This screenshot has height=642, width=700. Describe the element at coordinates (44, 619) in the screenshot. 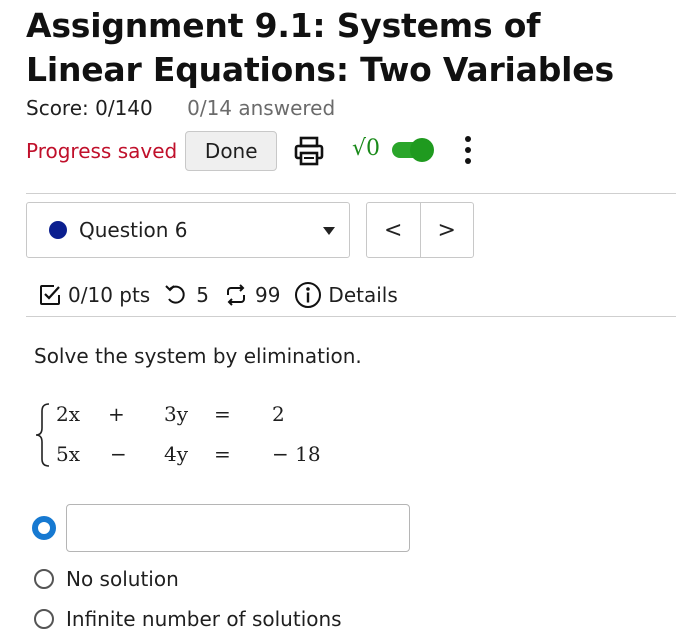

I see `radio-infinite-solutions` at that location.